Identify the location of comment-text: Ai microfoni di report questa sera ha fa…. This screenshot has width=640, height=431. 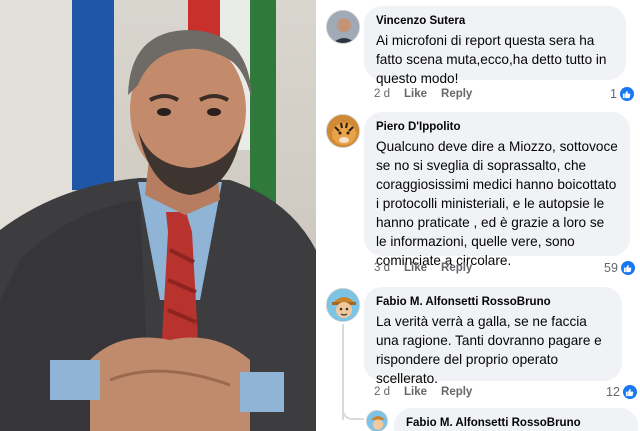
(491, 59).